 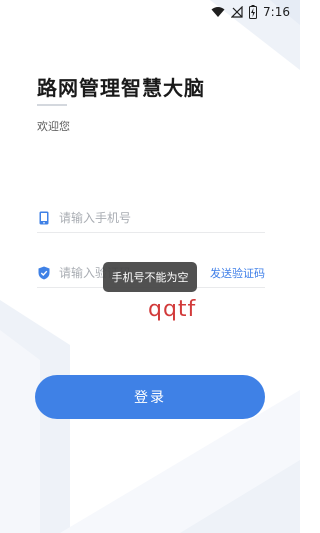 What do you see at coordinates (150, 277) in the screenshot?
I see `toast-message: 手机号不能为空` at bounding box center [150, 277].